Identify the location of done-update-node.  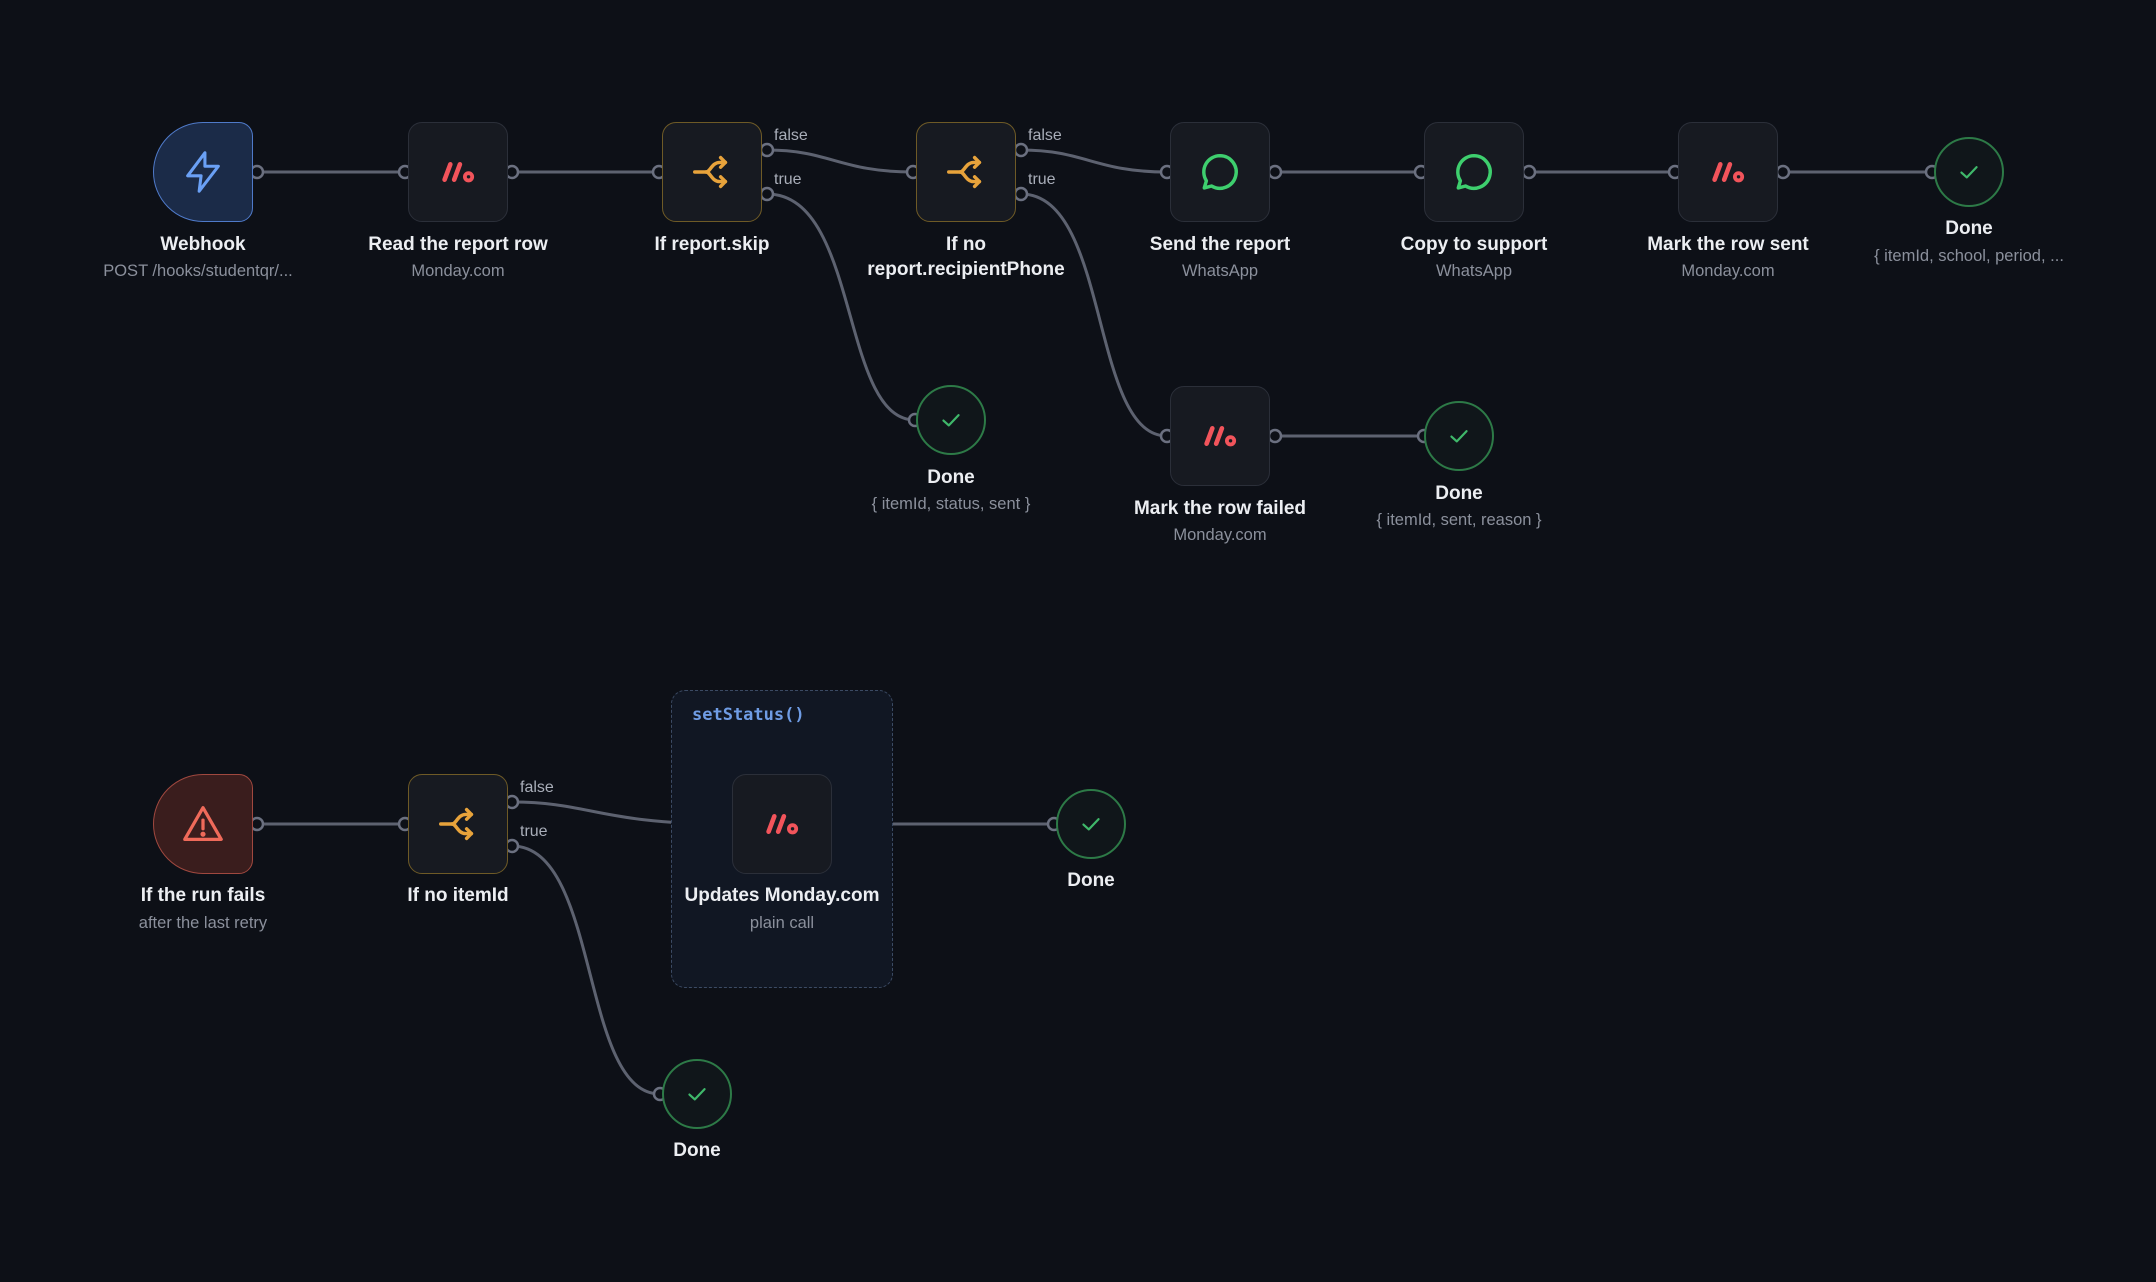
(1091, 824).